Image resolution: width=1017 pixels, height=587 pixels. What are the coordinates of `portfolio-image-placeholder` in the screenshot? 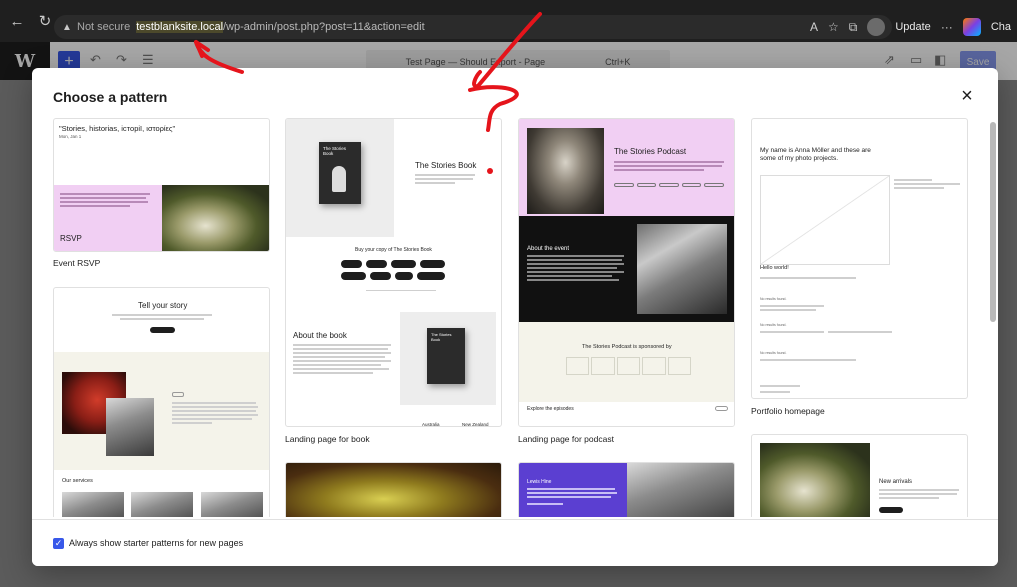 It's located at (825, 220).